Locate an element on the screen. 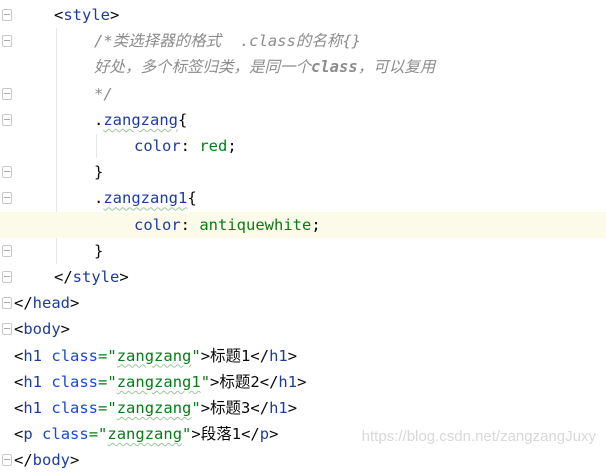 Image resolution: width=606 pixels, height=473 pixels. code-comment: */ is located at coordinates (103, 93).